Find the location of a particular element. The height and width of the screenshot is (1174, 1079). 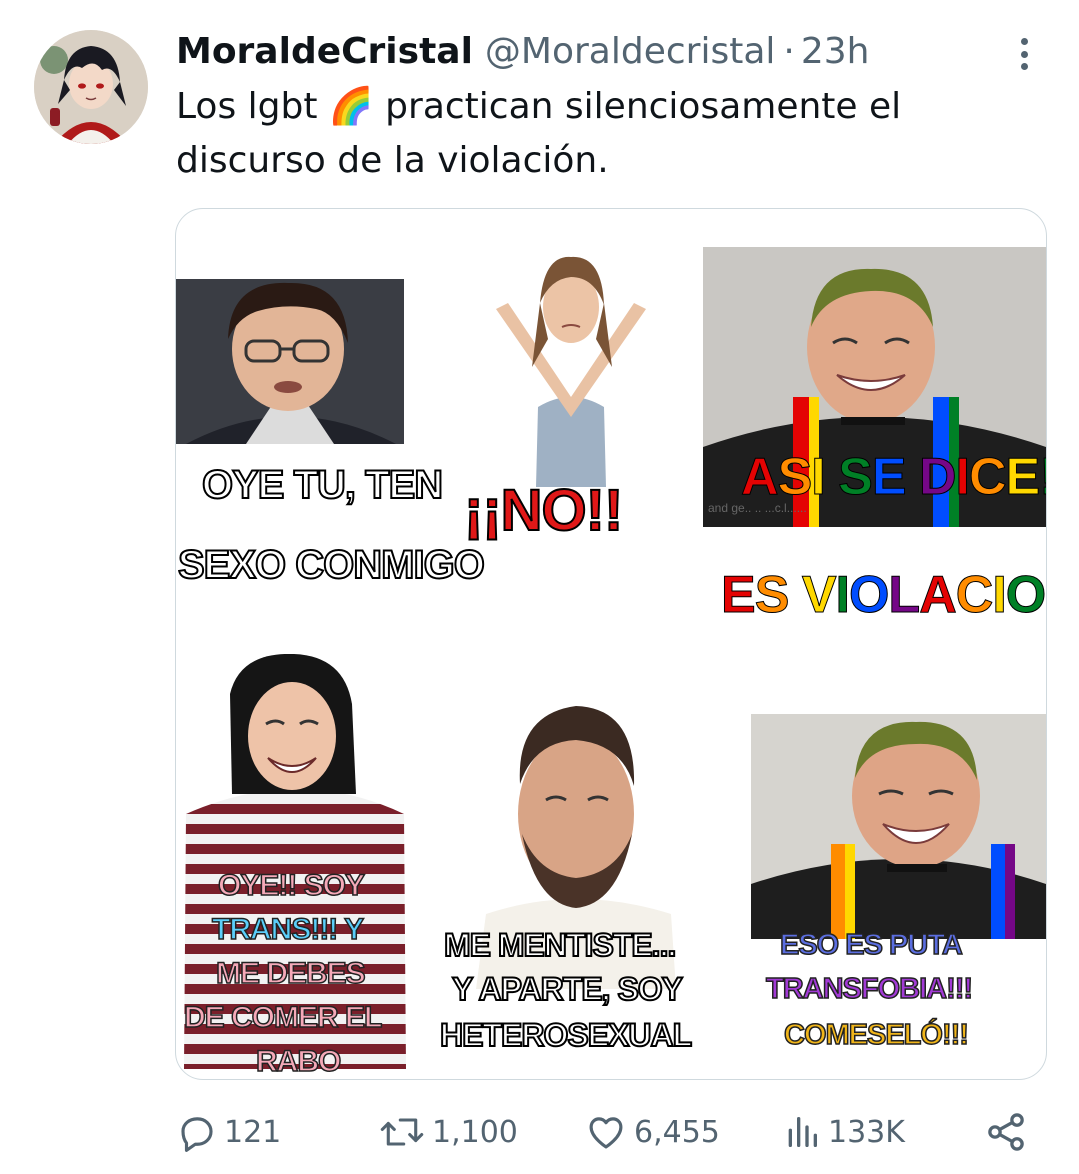

reply-icon is located at coordinates (197, 1134).